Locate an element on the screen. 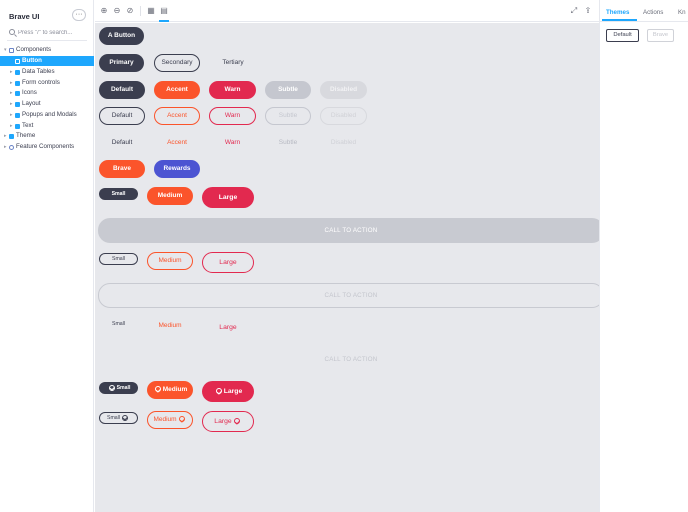  tree-item-form-controls: ▸ Form controls is located at coordinates (47, 83).